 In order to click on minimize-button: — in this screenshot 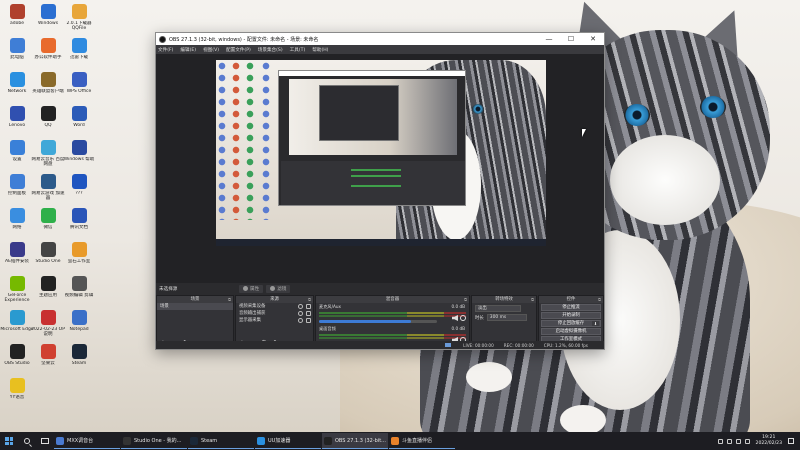, I will do `click(549, 39)`.